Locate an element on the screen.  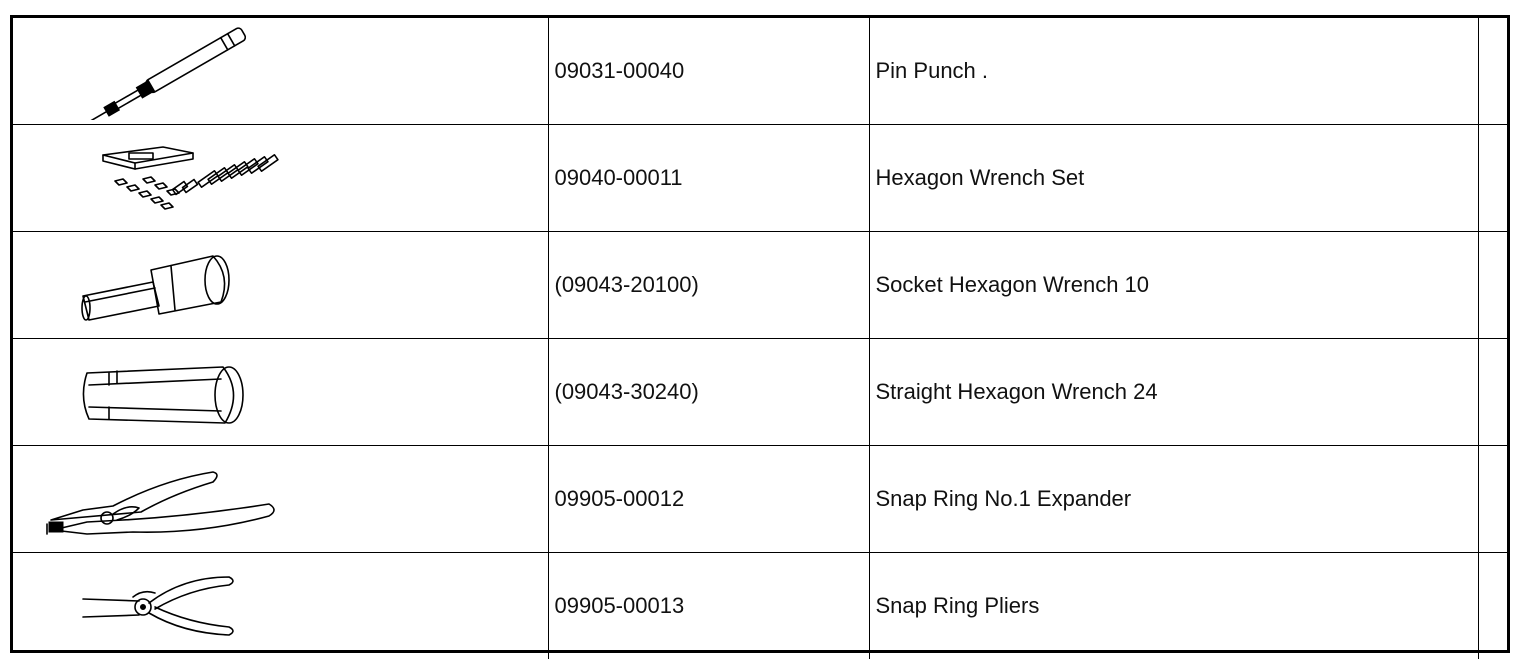
tool-name: Socket Hexagon Wrench 10 is located at coordinates (1173, 285).